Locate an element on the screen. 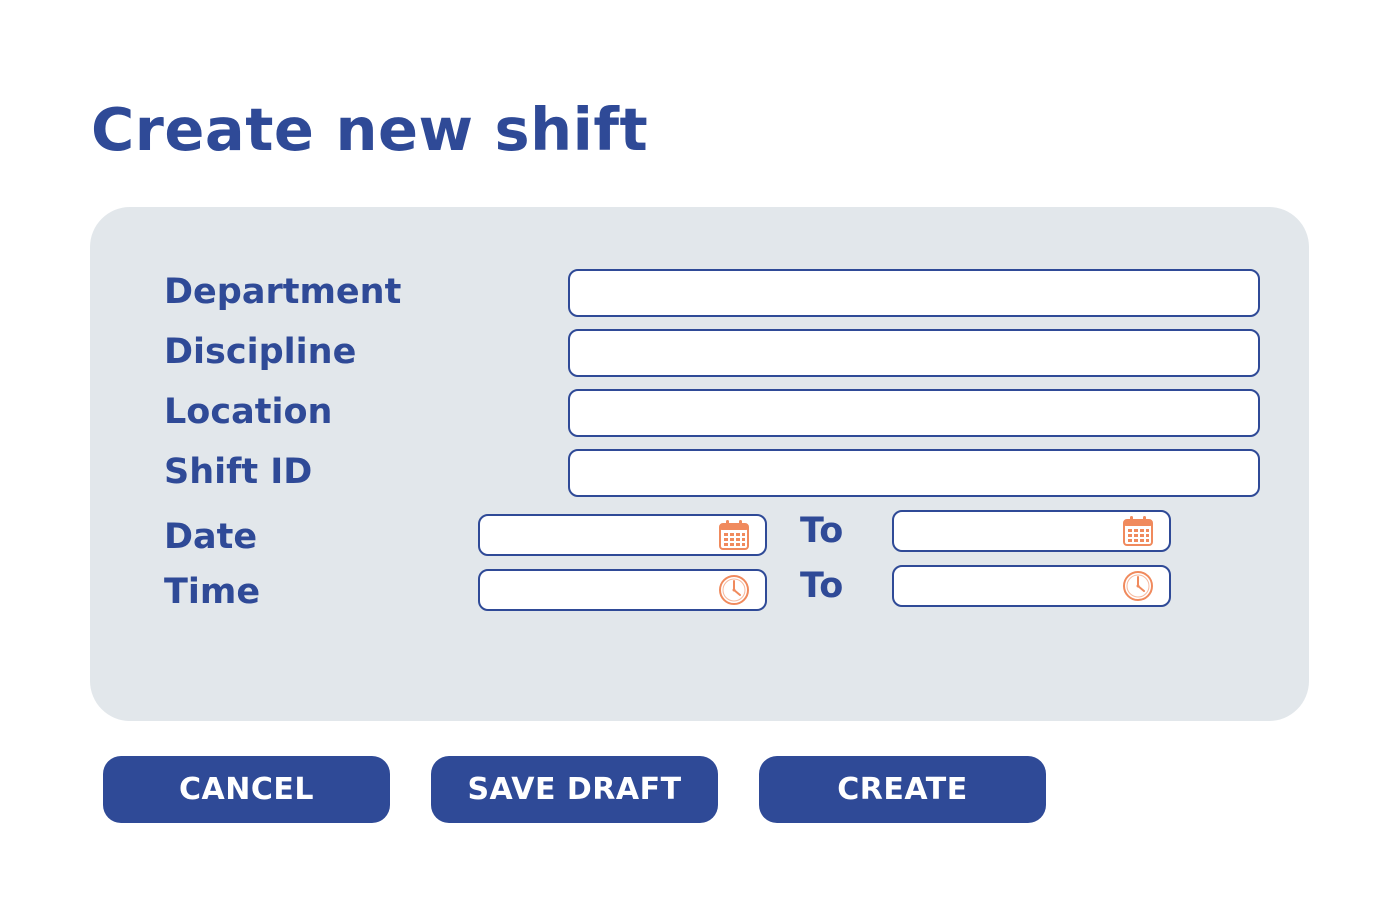 Image resolution: width=1400 pixels, height=900 pixels. discipline-label: Discipline is located at coordinates (260, 352).